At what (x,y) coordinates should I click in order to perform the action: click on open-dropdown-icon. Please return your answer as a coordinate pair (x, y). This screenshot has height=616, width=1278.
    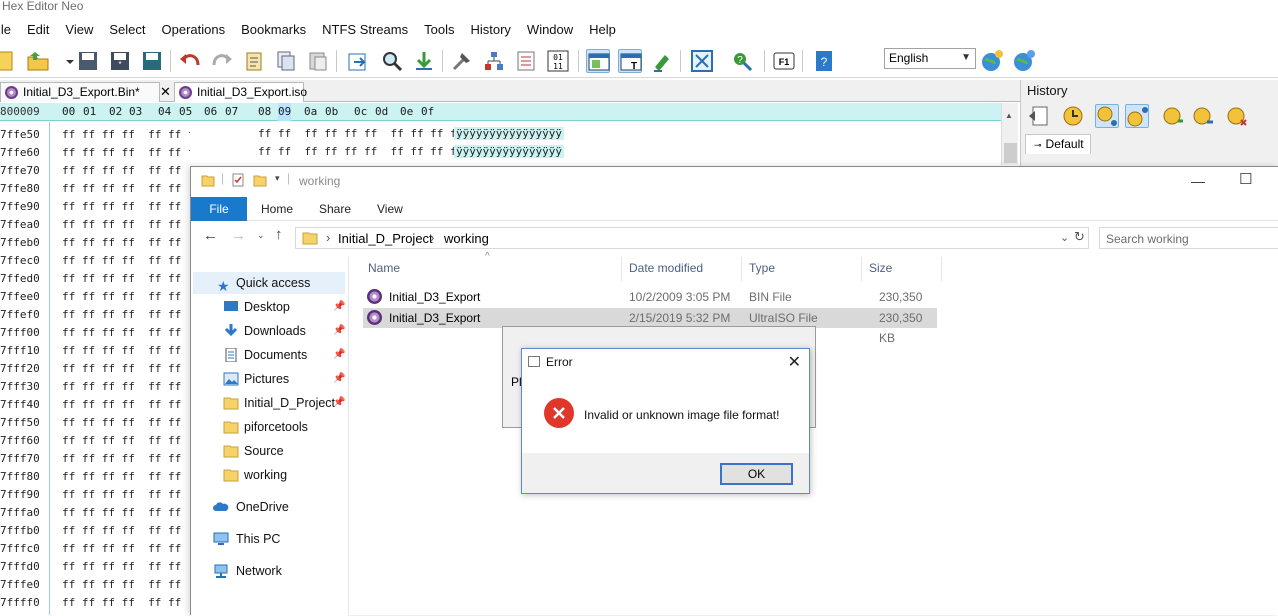
    Looking at the image, I should click on (66, 61).